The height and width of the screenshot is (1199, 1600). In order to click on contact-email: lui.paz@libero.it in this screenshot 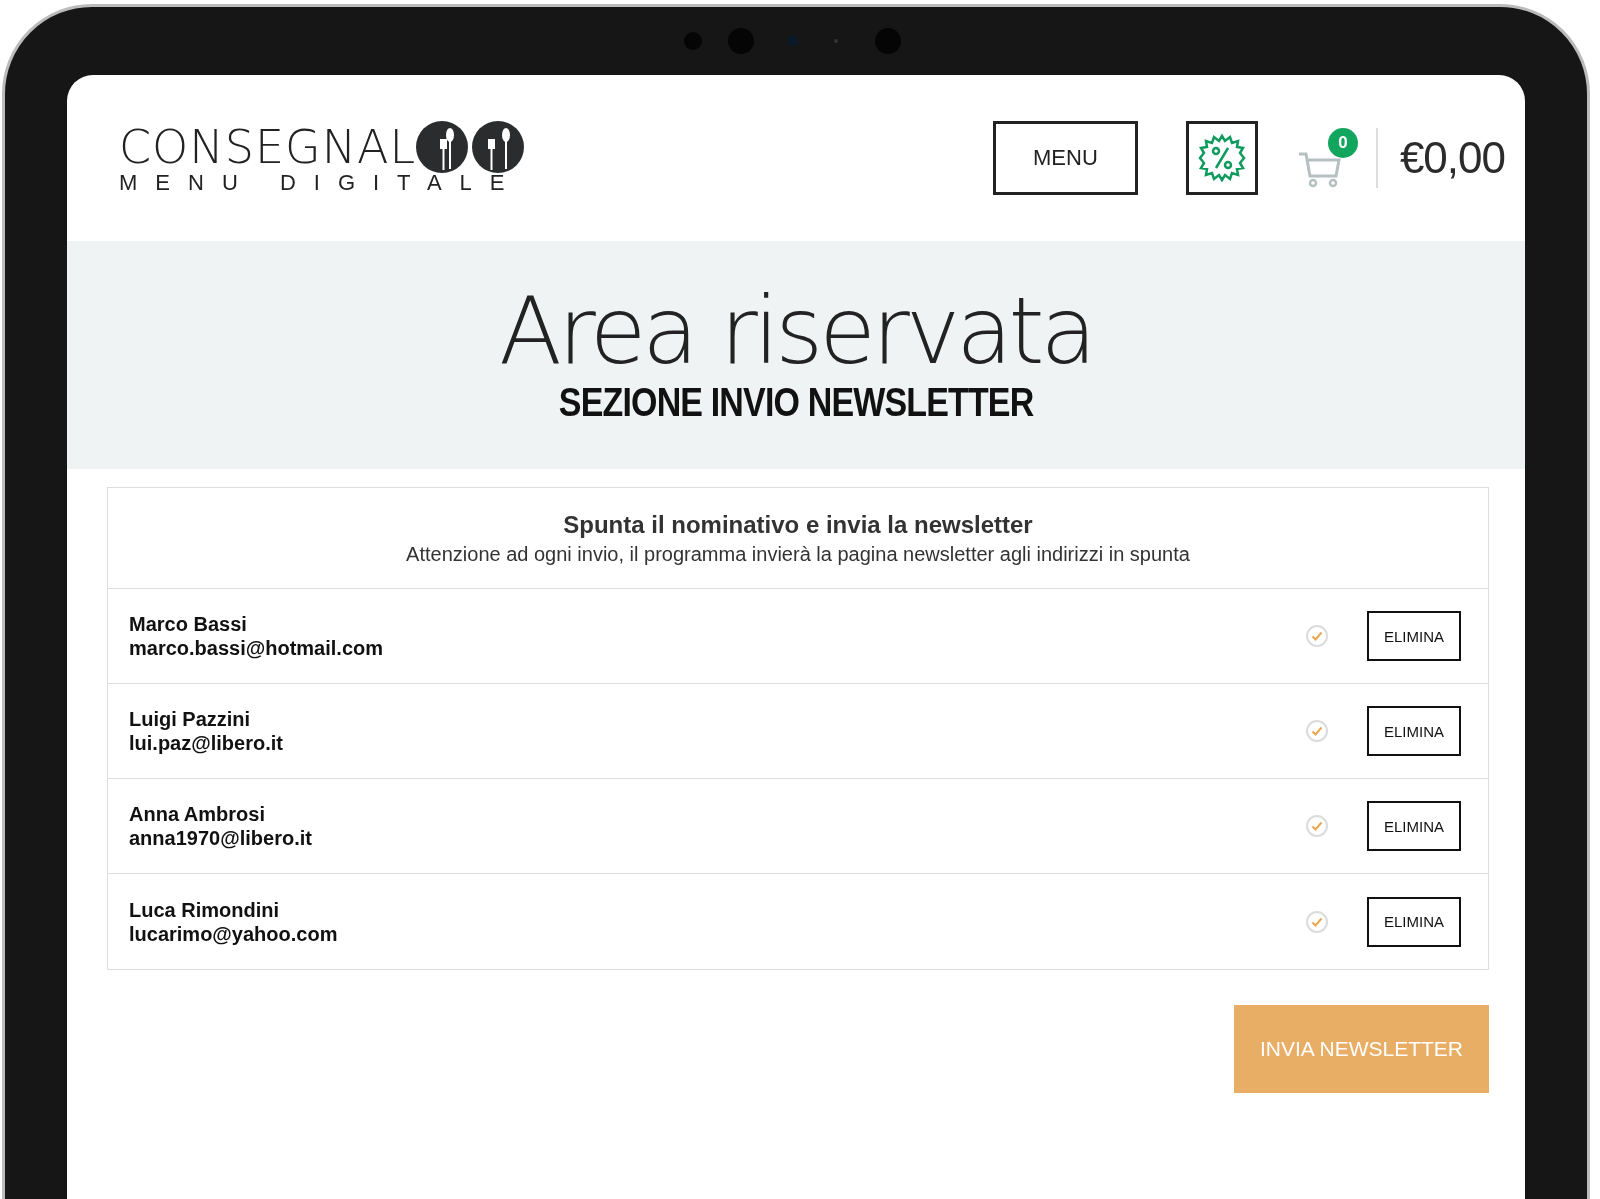, I will do `click(206, 743)`.